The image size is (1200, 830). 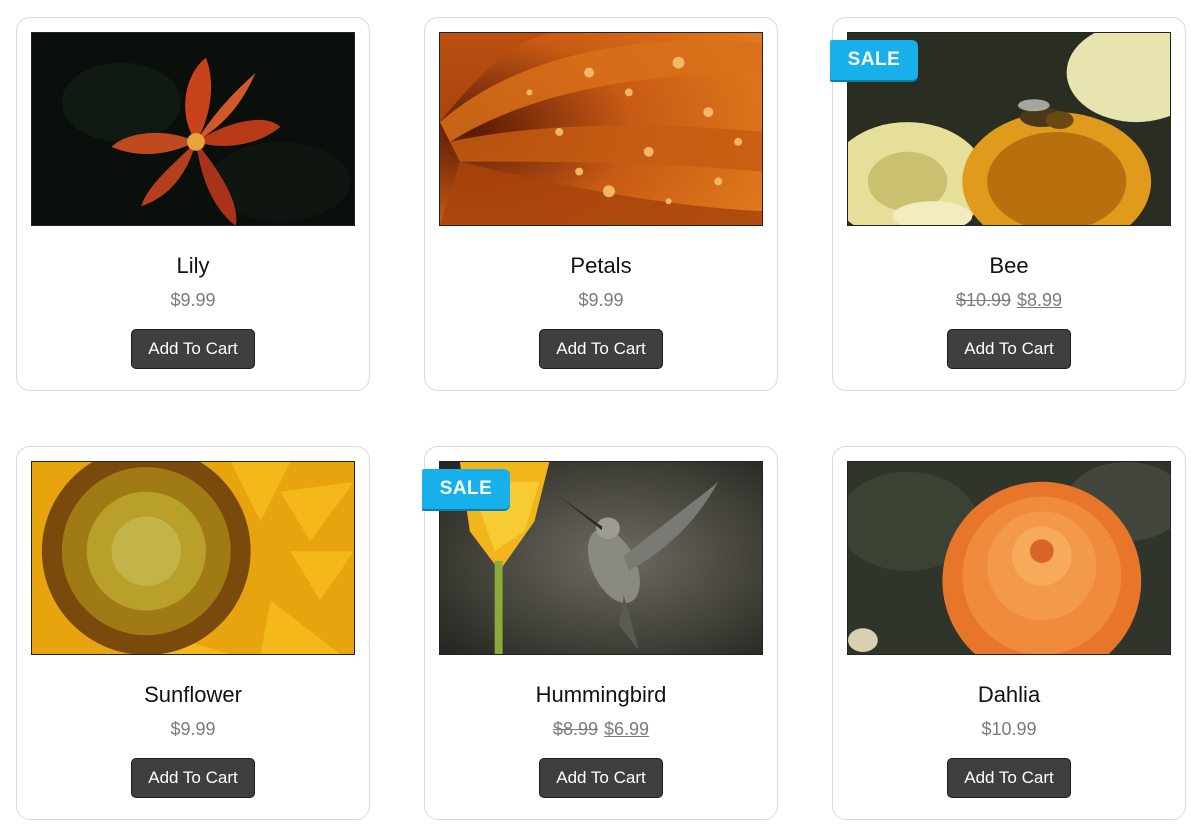 I want to click on product-image-dahlia, so click(x=1009, y=558).